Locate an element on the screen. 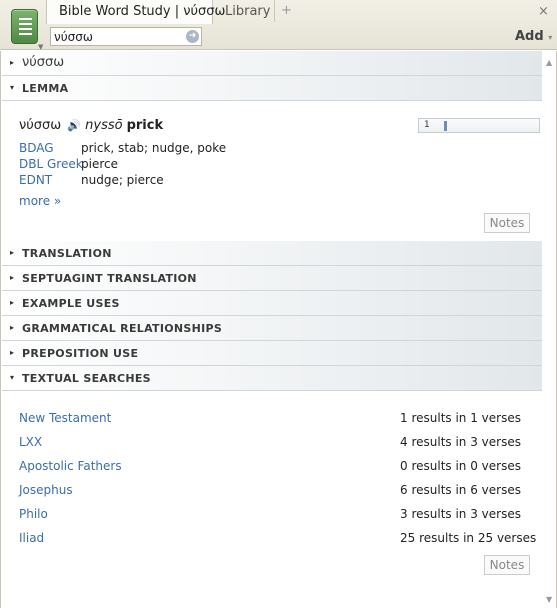 The width and height of the screenshot is (557, 608). lemma-headword: νύσσω 🔊 nyssō prick is located at coordinates (91, 125).